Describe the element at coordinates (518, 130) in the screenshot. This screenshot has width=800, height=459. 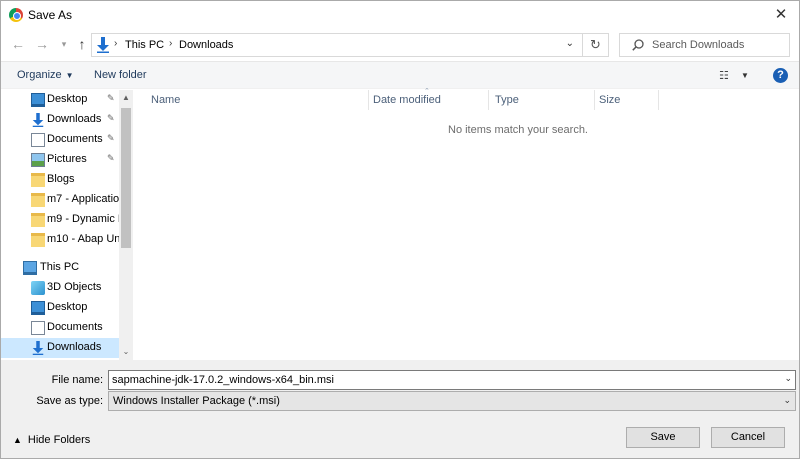
I see `empty-message: No items match your search.` at that location.